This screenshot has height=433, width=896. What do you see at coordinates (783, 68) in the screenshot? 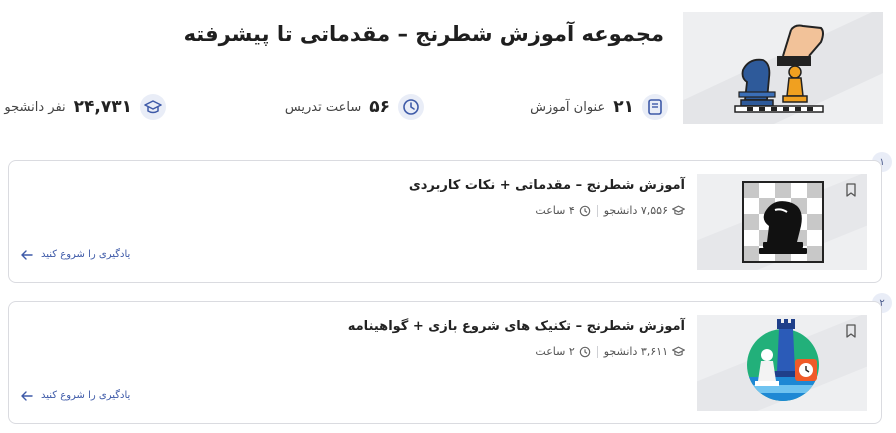
I see `collection-cover-image` at bounding box center [783, 68].